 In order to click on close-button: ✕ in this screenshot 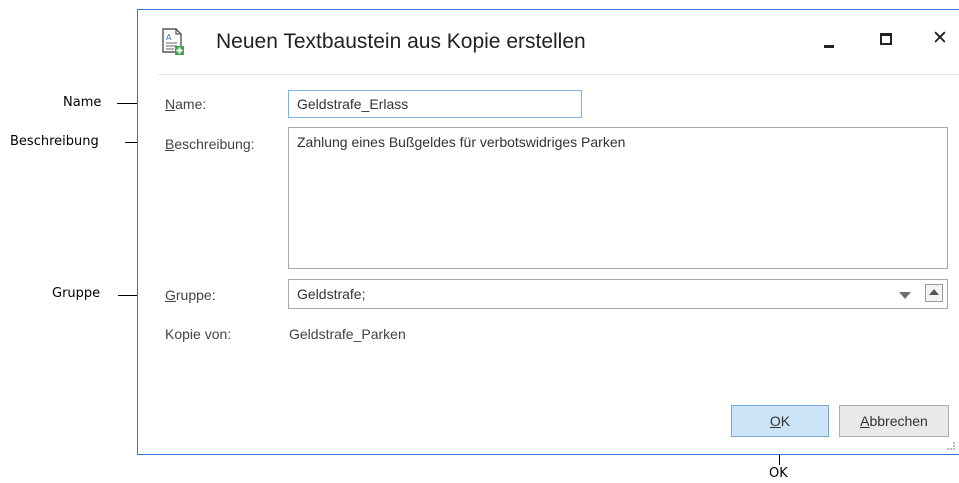, I will do `click(941, 39)`.